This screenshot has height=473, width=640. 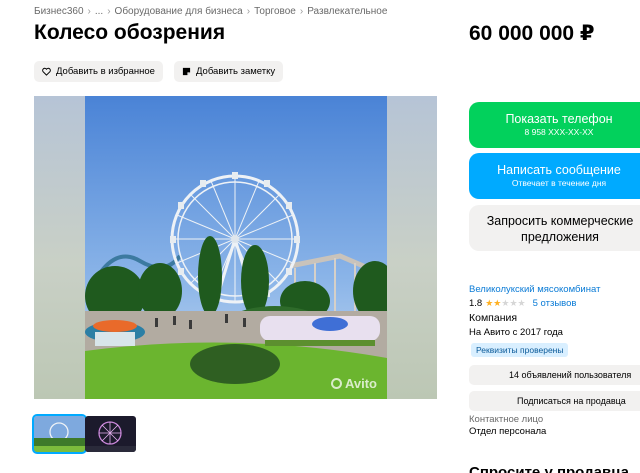 What do you see at coordinates (105, 71) in the screenshot?
I see `add-to-favorites-label: Добавить в избранное` at bounding box center [105, 71].